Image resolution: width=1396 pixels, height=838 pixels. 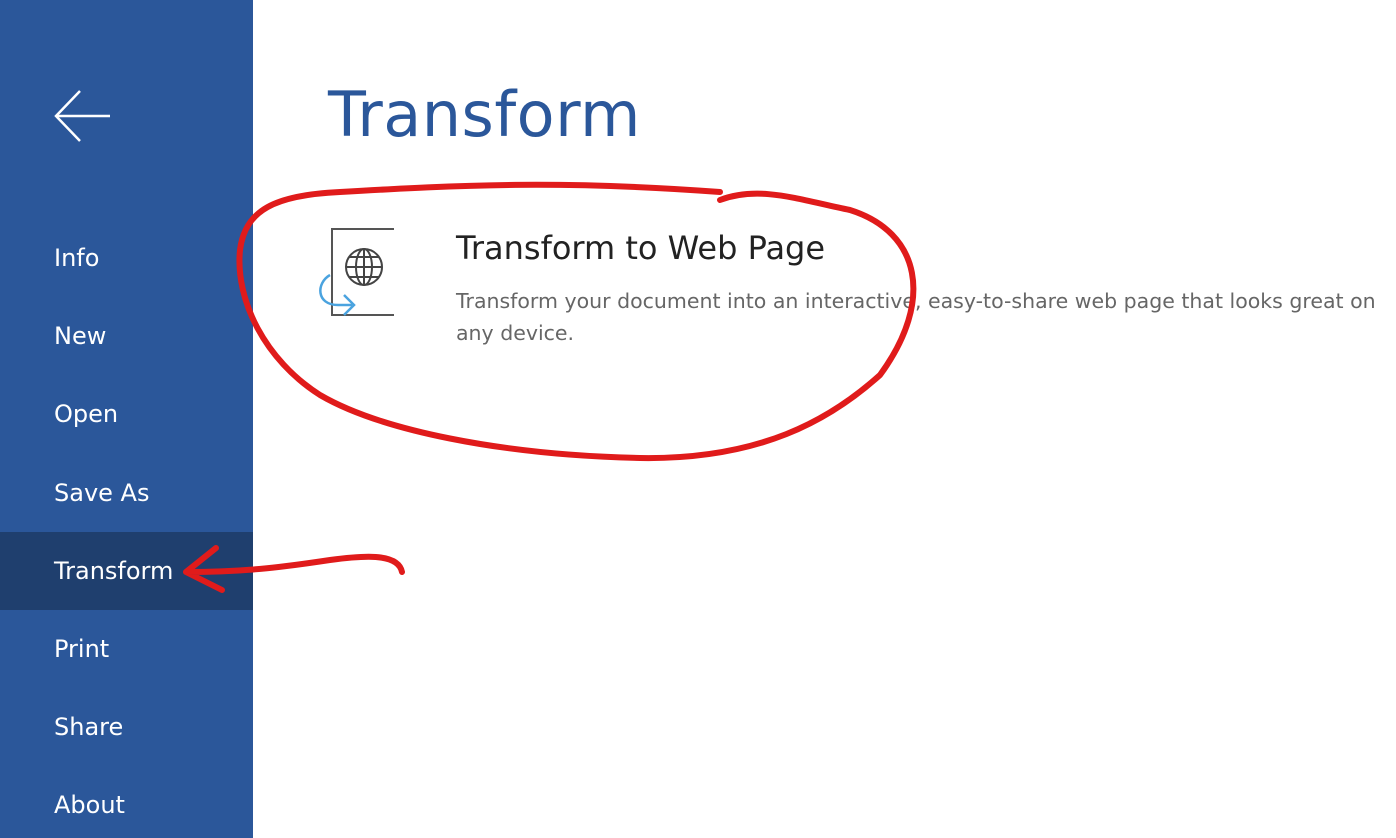 What do you see at coordinates (126, 336) in the screenshot?
I see `sidebar-item-new: New` at bounding box center [126, 336].